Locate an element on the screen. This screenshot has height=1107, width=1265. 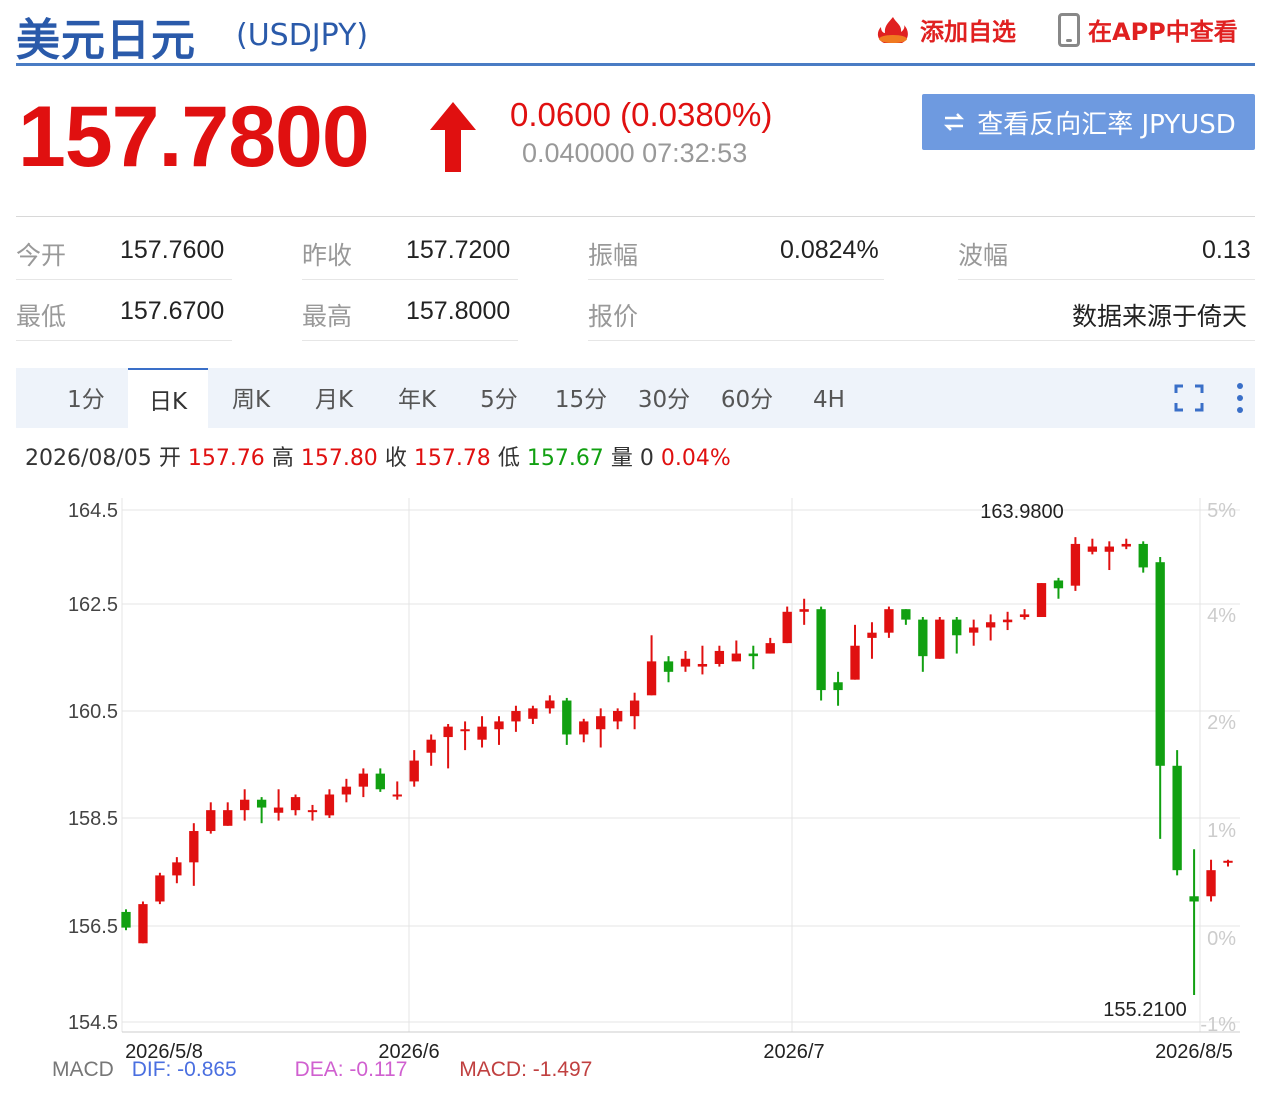
macd-title: MACD is located at coordinates (83, 1069).